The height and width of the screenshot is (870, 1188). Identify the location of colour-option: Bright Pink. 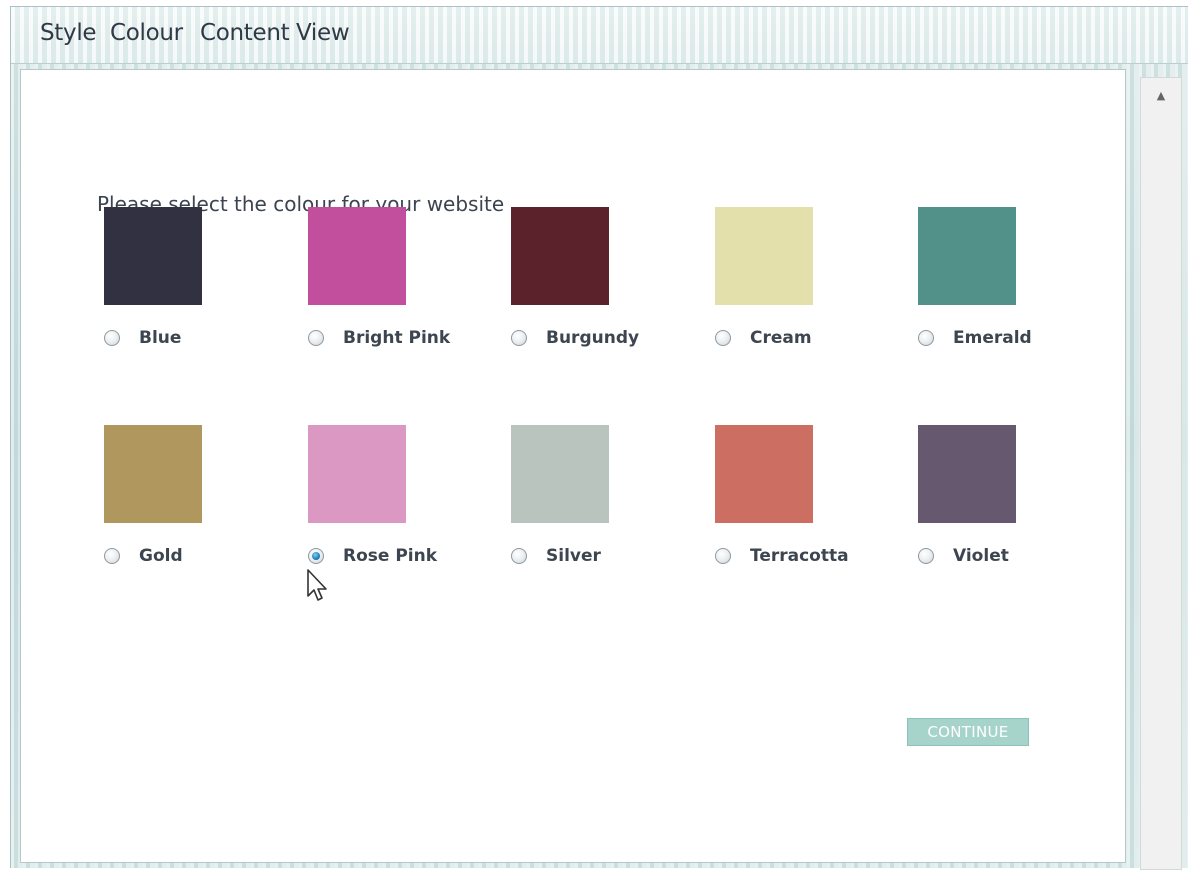
(399, 287).